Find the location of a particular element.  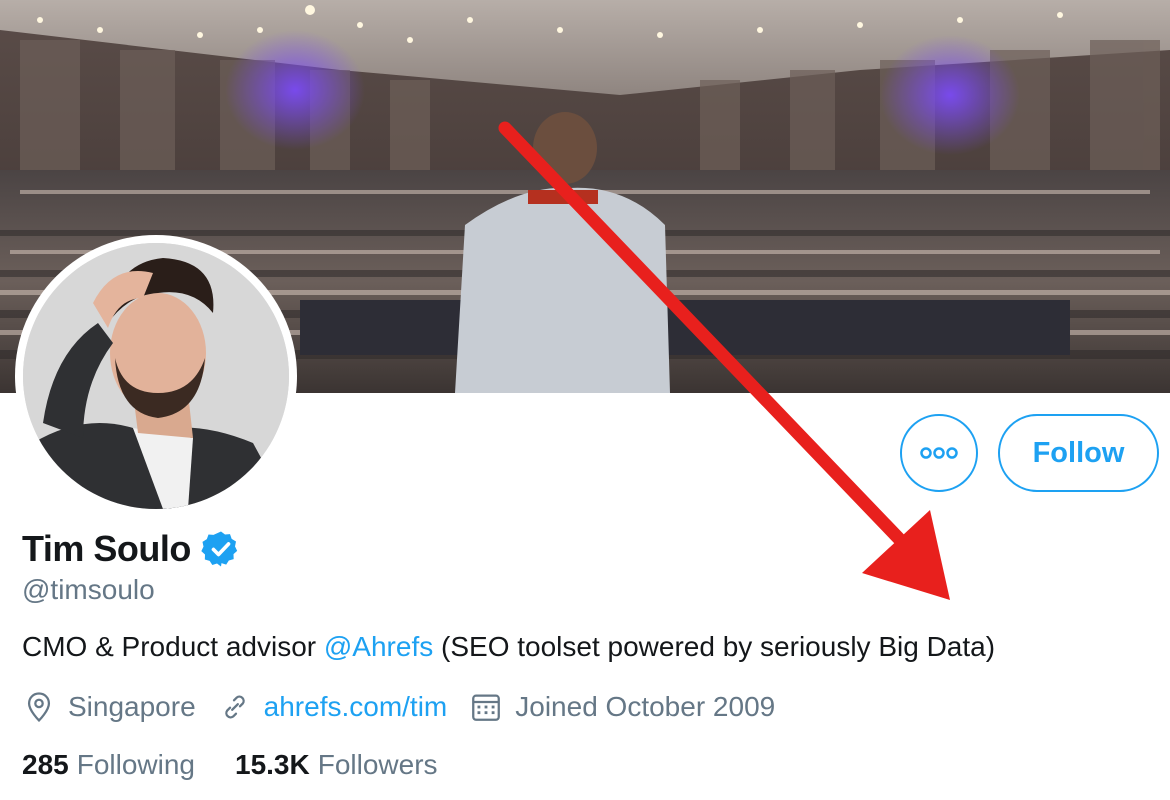

website-item: ahrefs.com/tim is located at coordinates (333, 707).